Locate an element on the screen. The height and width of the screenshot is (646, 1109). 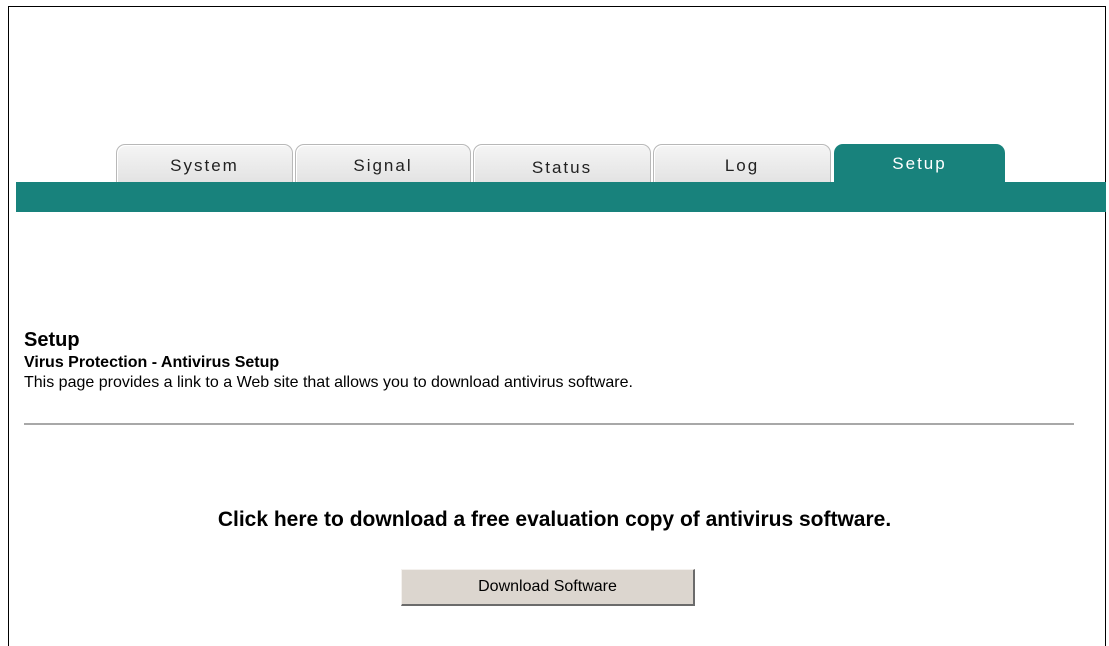
tab-setup: Setup is located at coordinates (919, 164).